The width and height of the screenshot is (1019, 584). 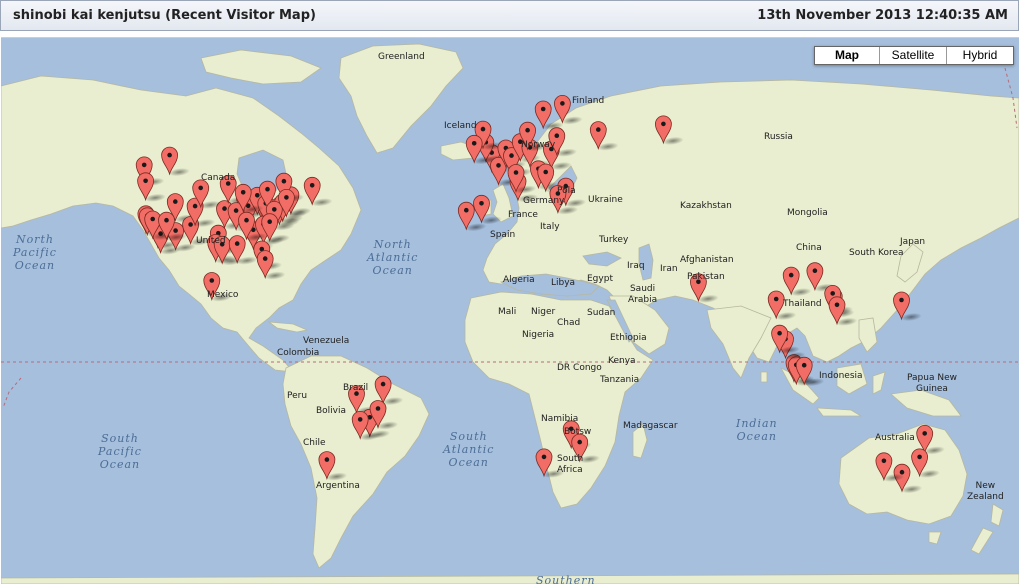 What do you see at coordinates (985, 491) in the screenshot?
I see `label-new-zealand: New Zealand` at bounding box center [985, 491].